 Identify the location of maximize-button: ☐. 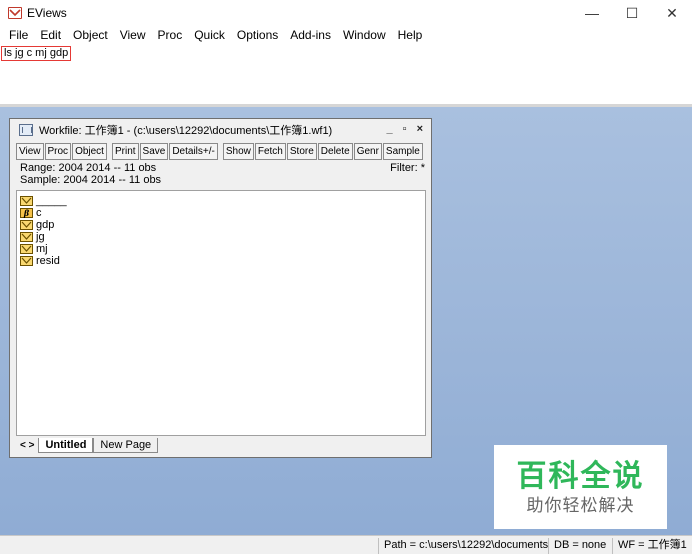
(632, 13).